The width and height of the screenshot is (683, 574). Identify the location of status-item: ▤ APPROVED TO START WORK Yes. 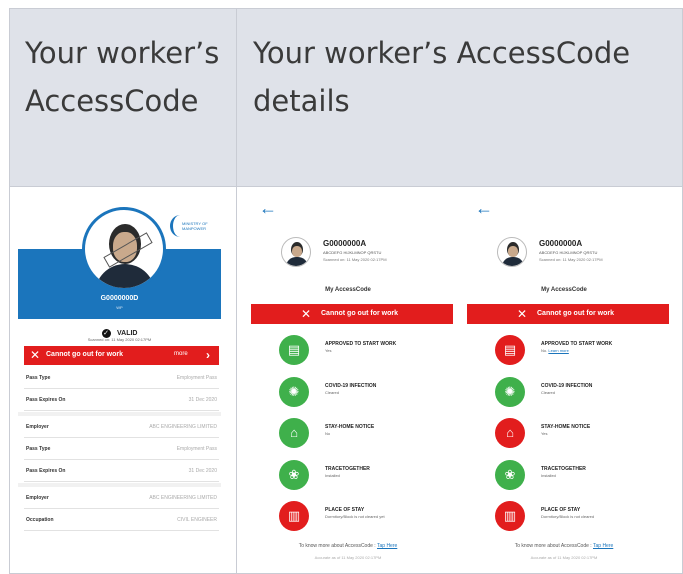
(364, 355).